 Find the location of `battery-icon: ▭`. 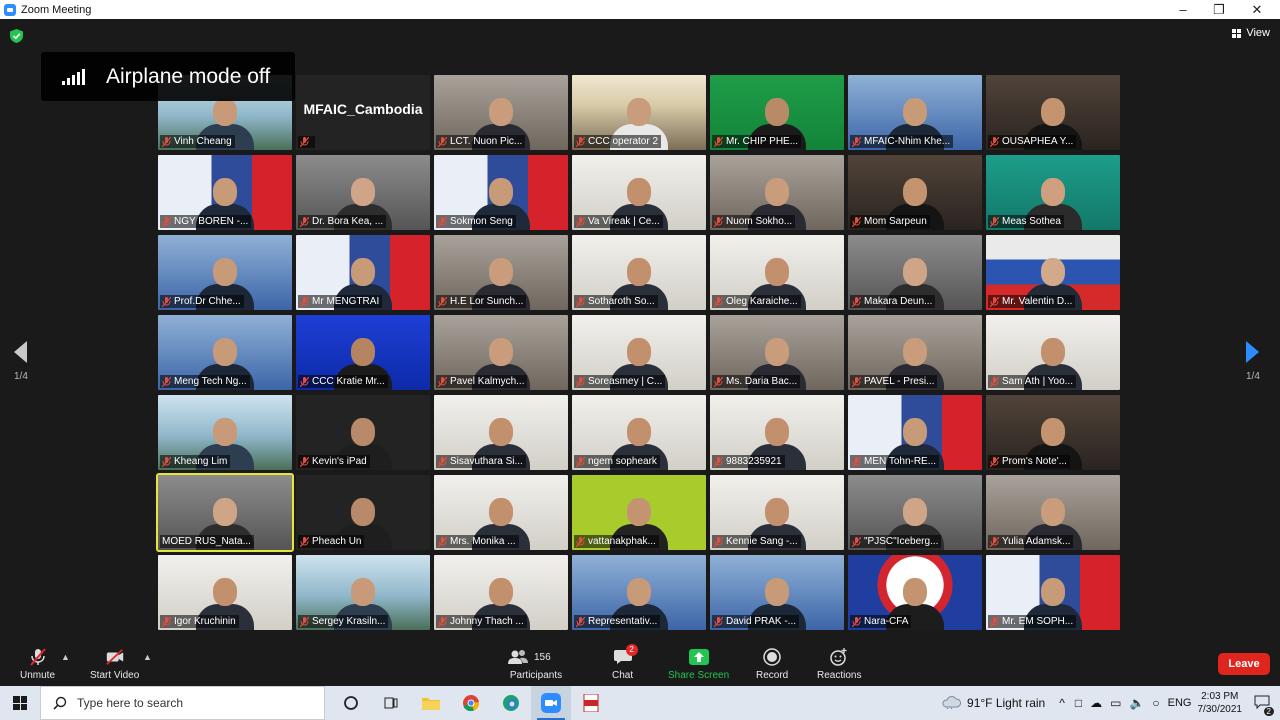

battery-icon: ▭ is located at coordinates (1115, 703).